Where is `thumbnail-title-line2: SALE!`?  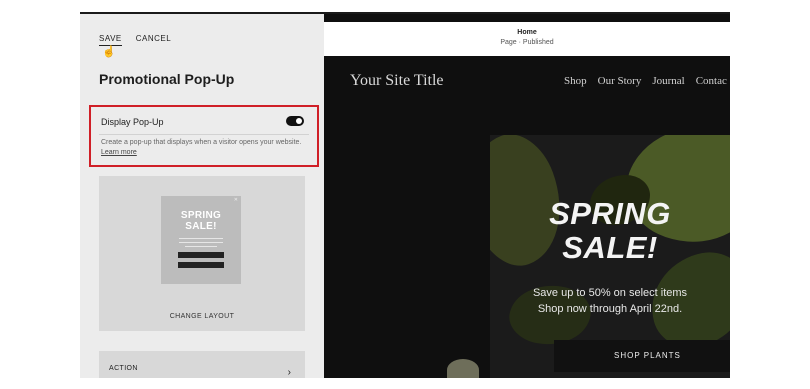 thumbnail-title-line2: SALE! is located at coordinates (201, 226).